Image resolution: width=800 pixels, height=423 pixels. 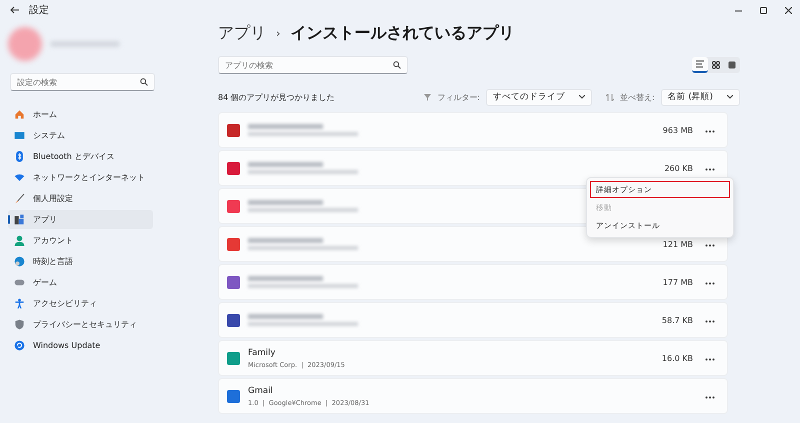 I want to click on sidebar-label: Windows Update, so click(x=66, y=345).